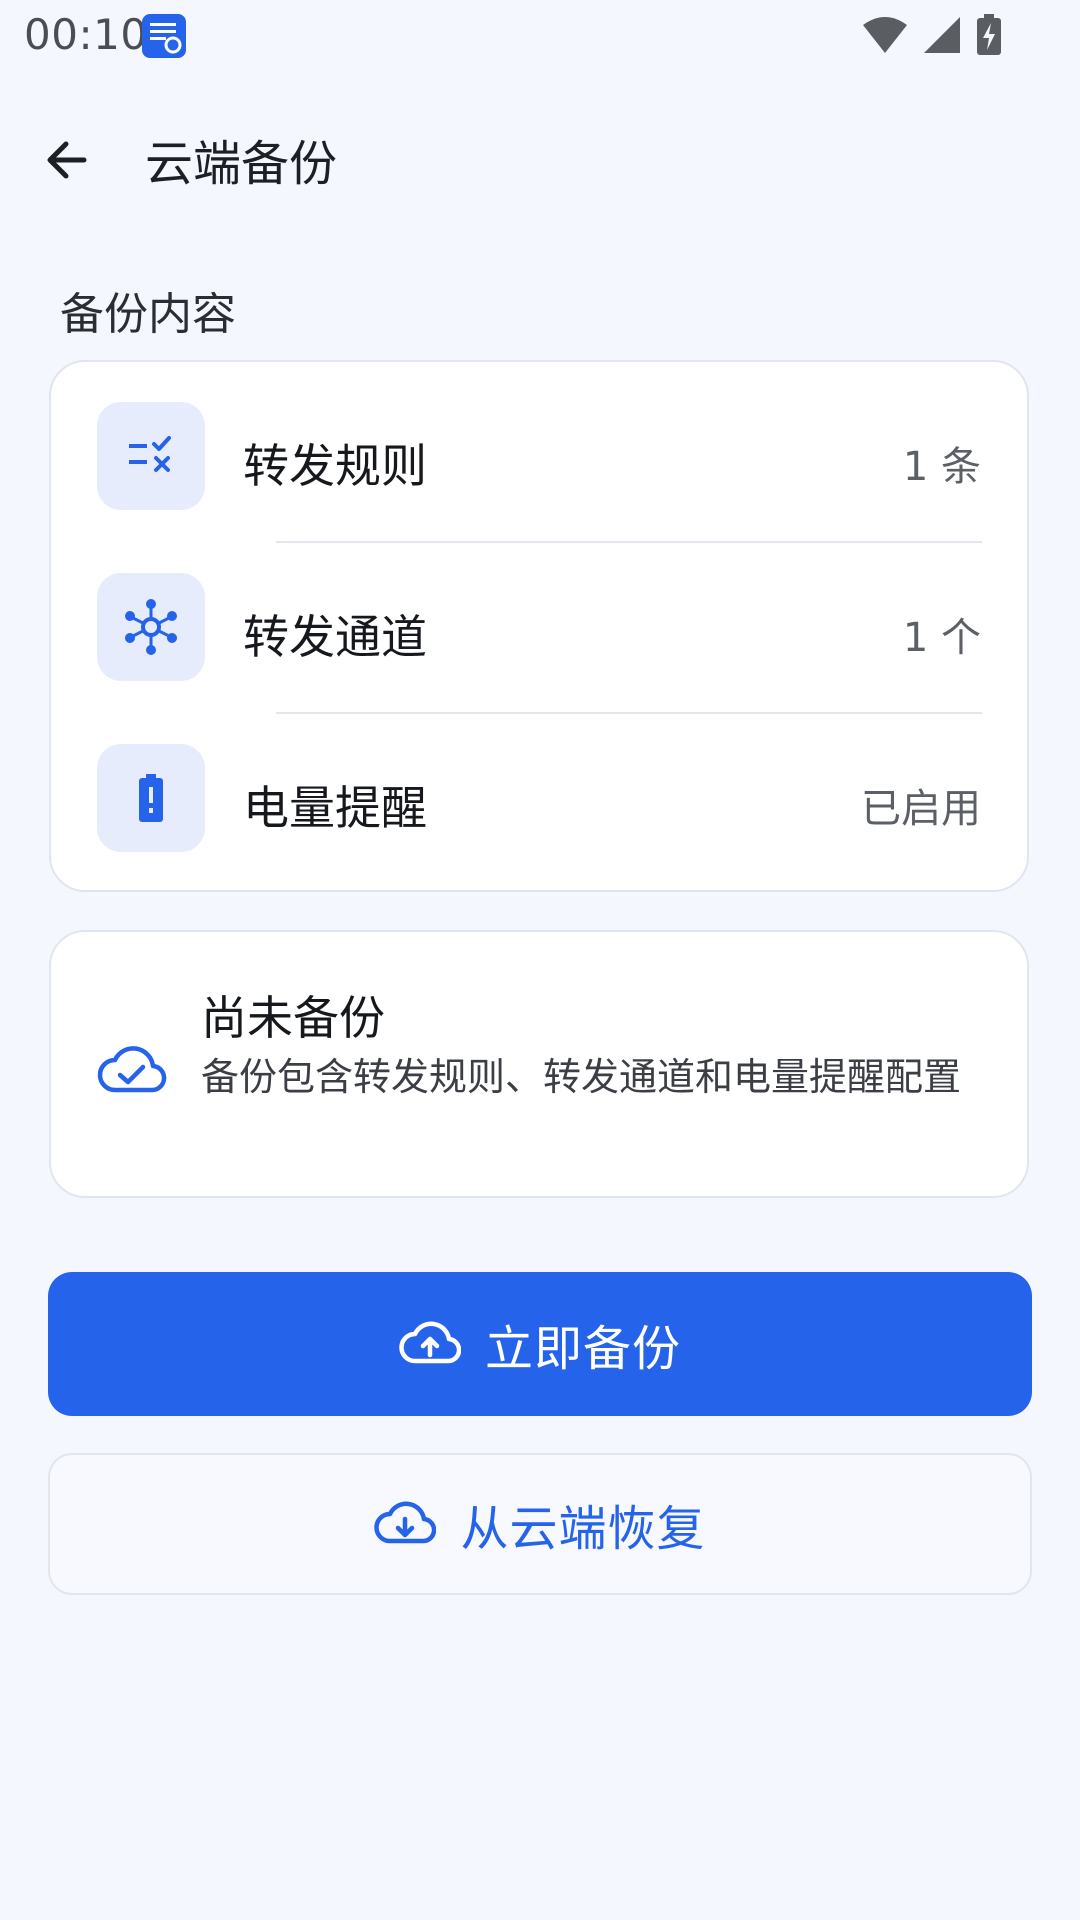 Image resolution: width=1080 pixels, height=1920 pixels. I want to click on status-bar: 00:10, so click(540, 36).